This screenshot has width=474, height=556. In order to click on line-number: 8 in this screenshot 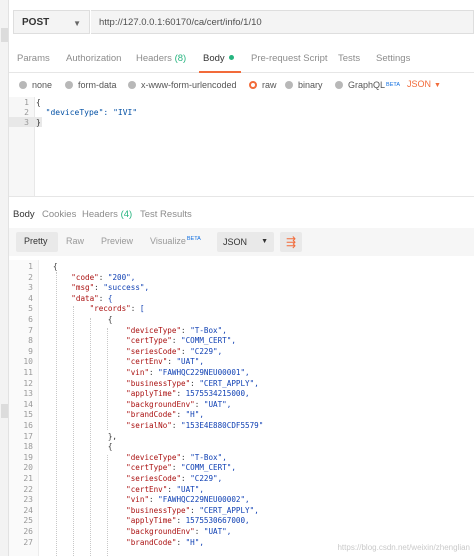, I will do `click(30, 341)`.